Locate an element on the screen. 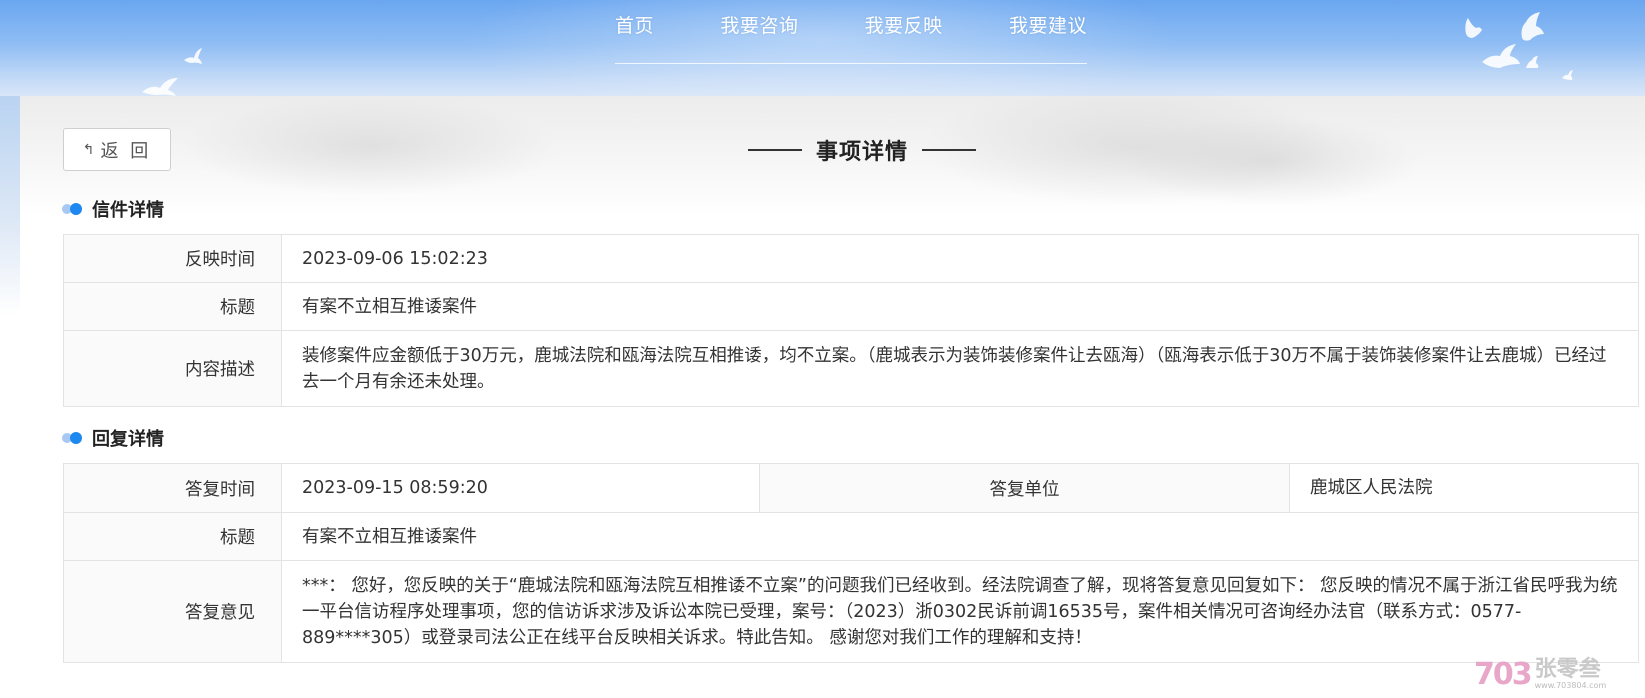 The height and width of the screenshot is (698, 1645). reply-time-label: 答复时间 is located at coordinates (172, 488).